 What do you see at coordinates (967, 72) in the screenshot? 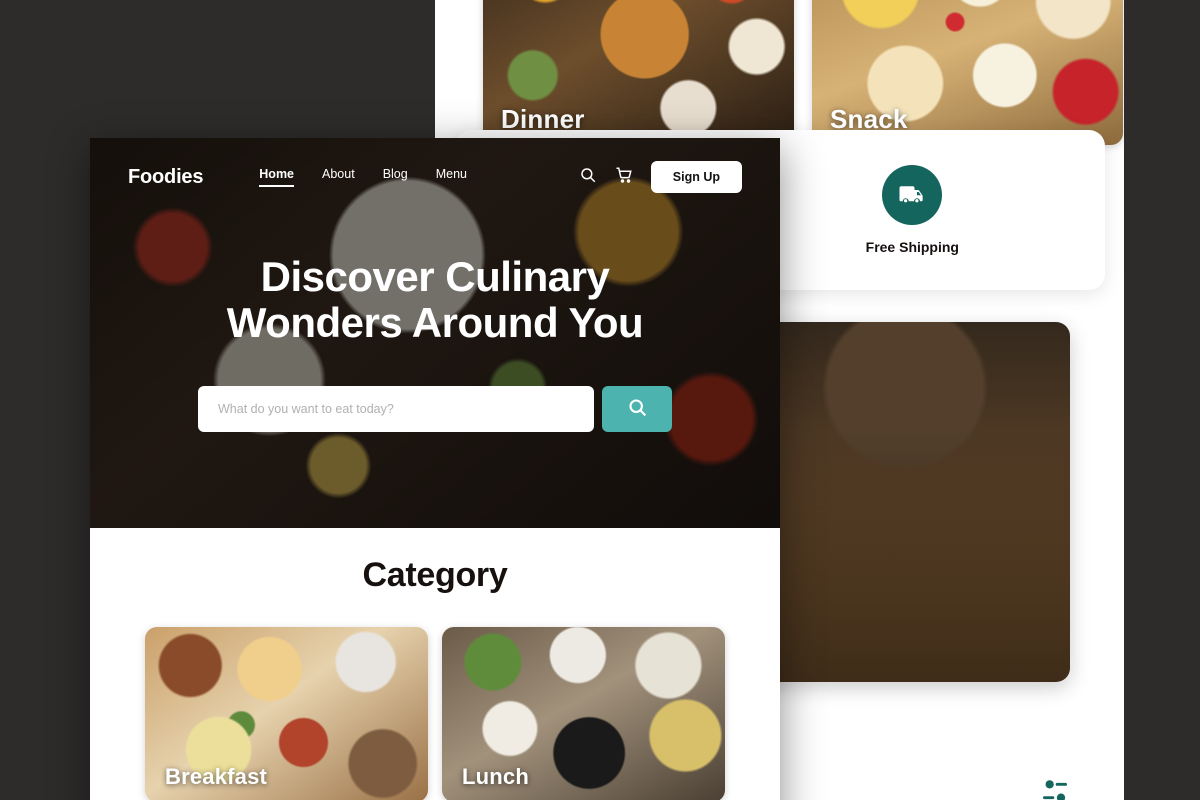
I see `category-card-snack: Snack` at bounding box center [967, 72].